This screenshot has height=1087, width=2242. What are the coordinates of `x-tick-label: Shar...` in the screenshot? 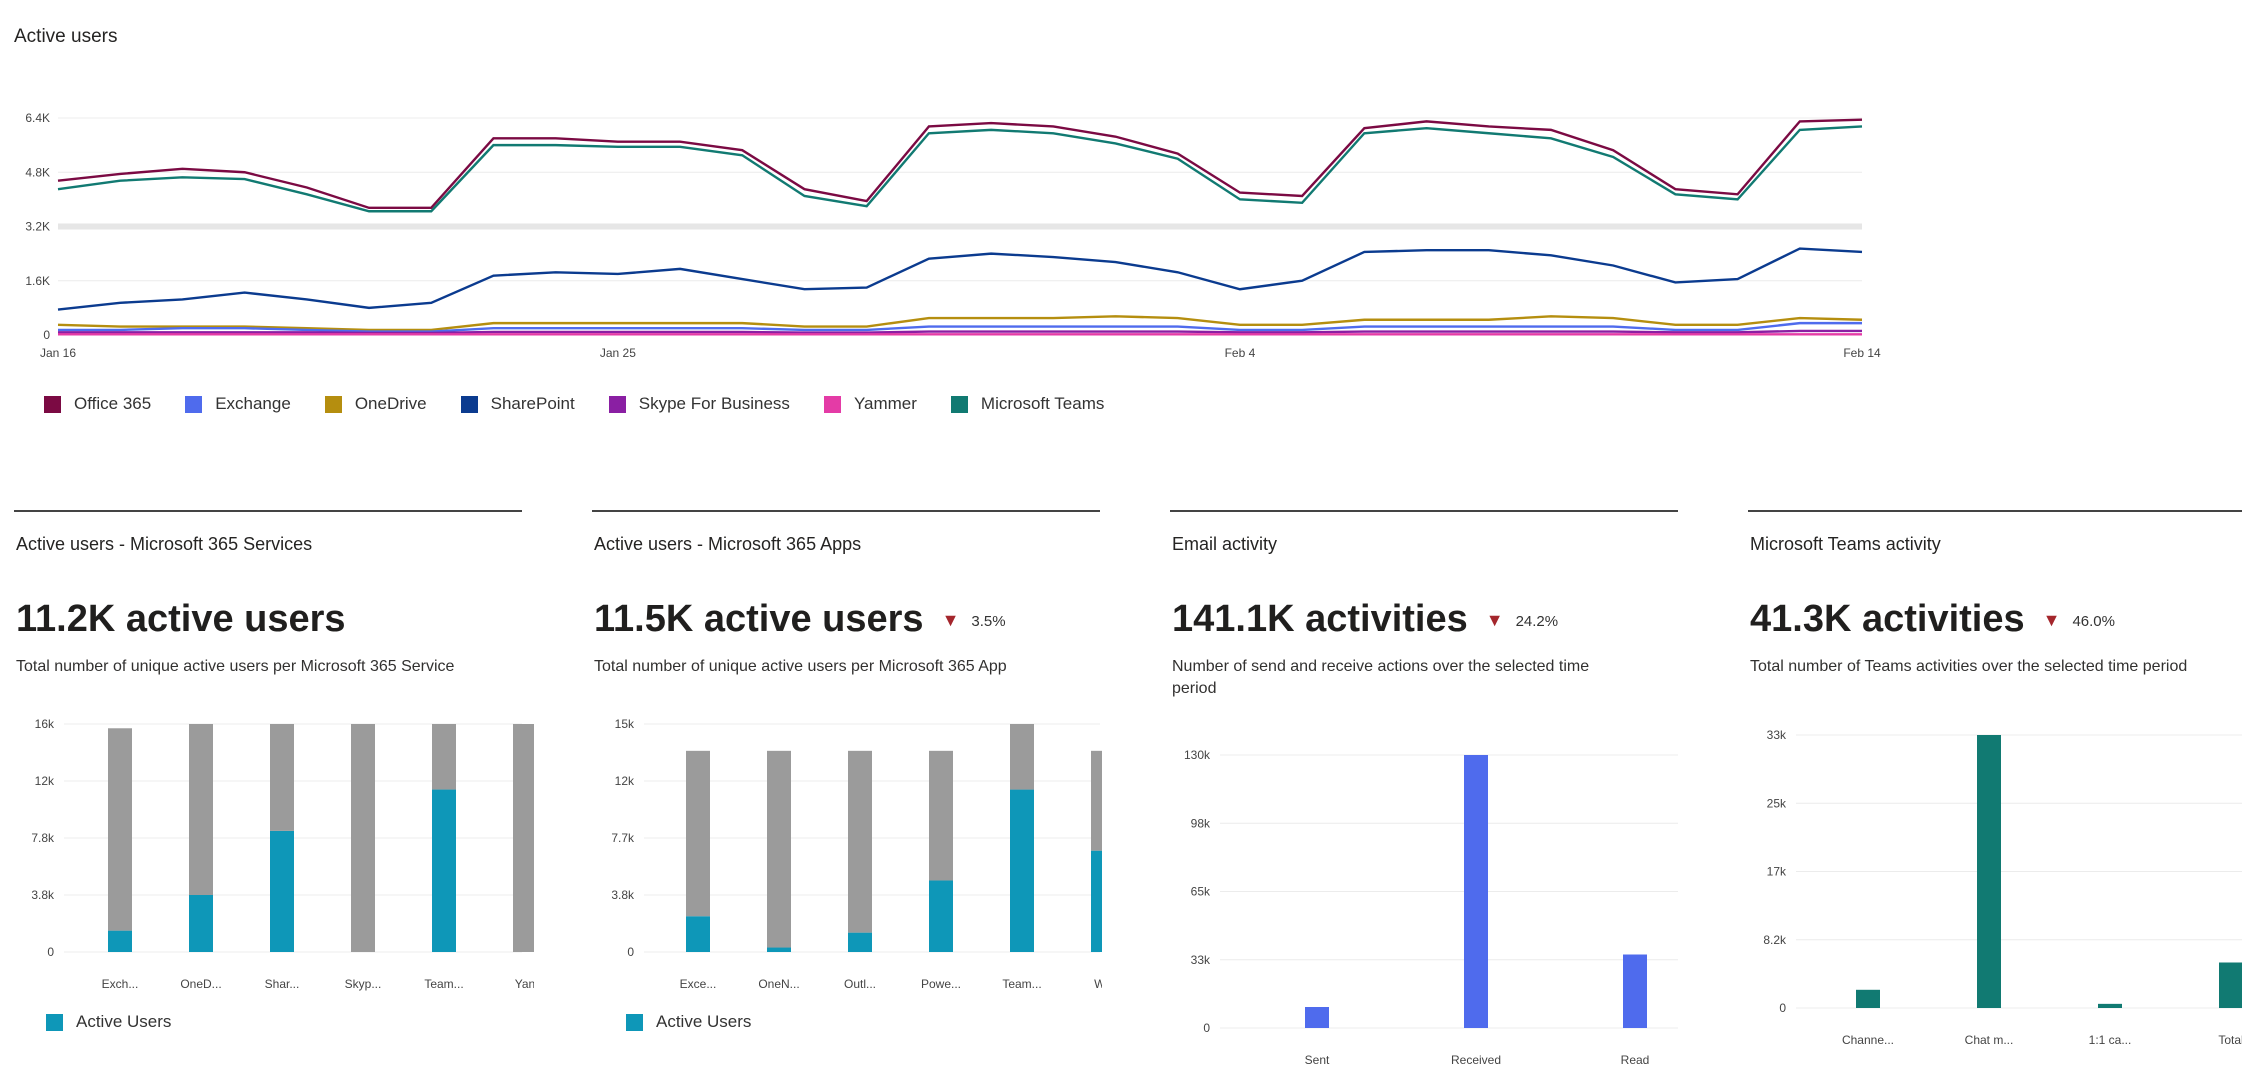 It's located at (282, 984).